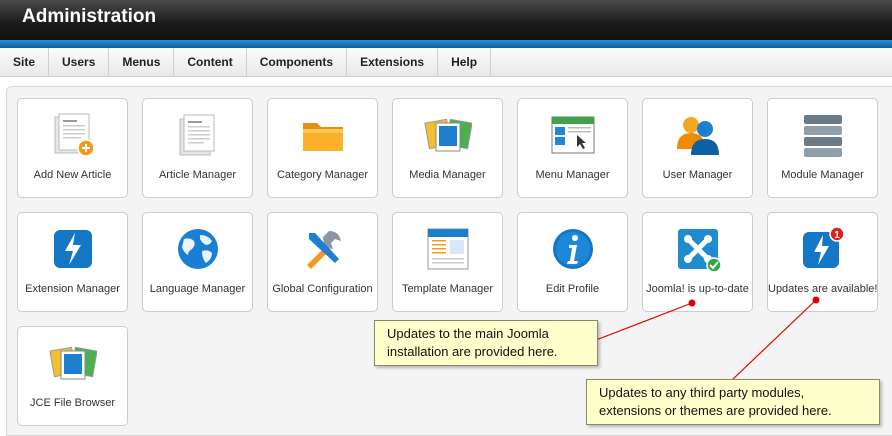 This screenshot has height=436, width=892. Describe the element at coordinates (323, 250) in the screenshot. I see `tools-icon` at that location.